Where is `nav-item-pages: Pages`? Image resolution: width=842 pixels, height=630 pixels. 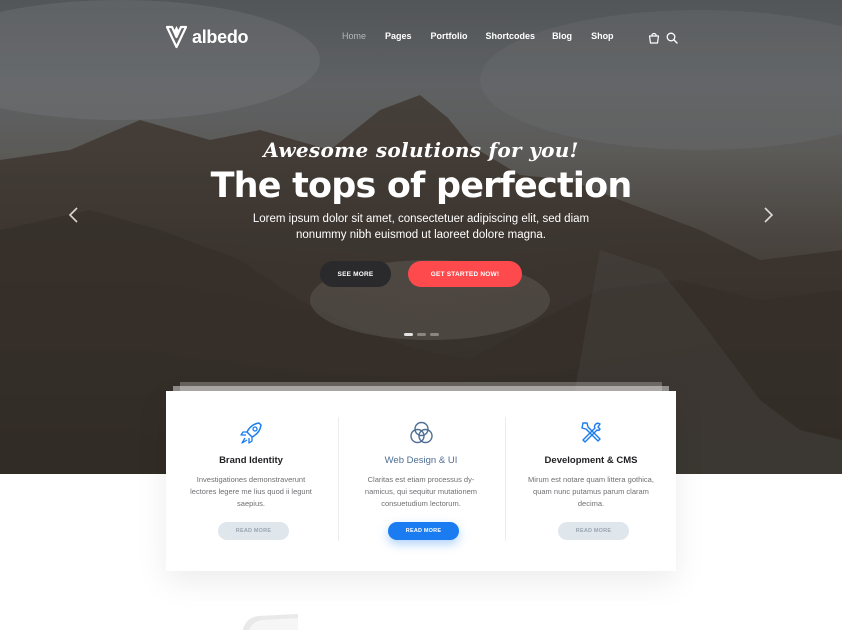 nav-item-pages: Pages is located at coordinates (398, 36).